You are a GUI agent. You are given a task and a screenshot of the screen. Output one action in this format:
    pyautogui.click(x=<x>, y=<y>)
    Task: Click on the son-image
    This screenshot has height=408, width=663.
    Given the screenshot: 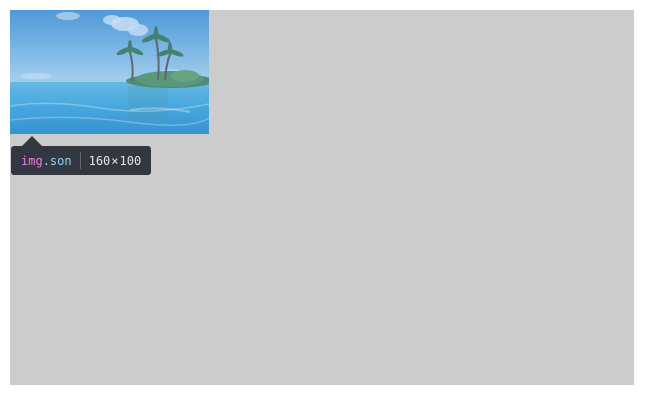 What is the action you would take?
    pyautogui.click(x=109, y=72)
    